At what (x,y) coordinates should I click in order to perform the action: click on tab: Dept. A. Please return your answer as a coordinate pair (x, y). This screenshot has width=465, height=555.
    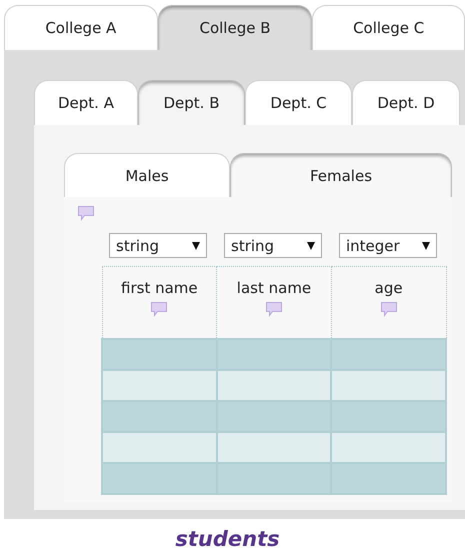
    Looking at the image, I should click on (86, 102).